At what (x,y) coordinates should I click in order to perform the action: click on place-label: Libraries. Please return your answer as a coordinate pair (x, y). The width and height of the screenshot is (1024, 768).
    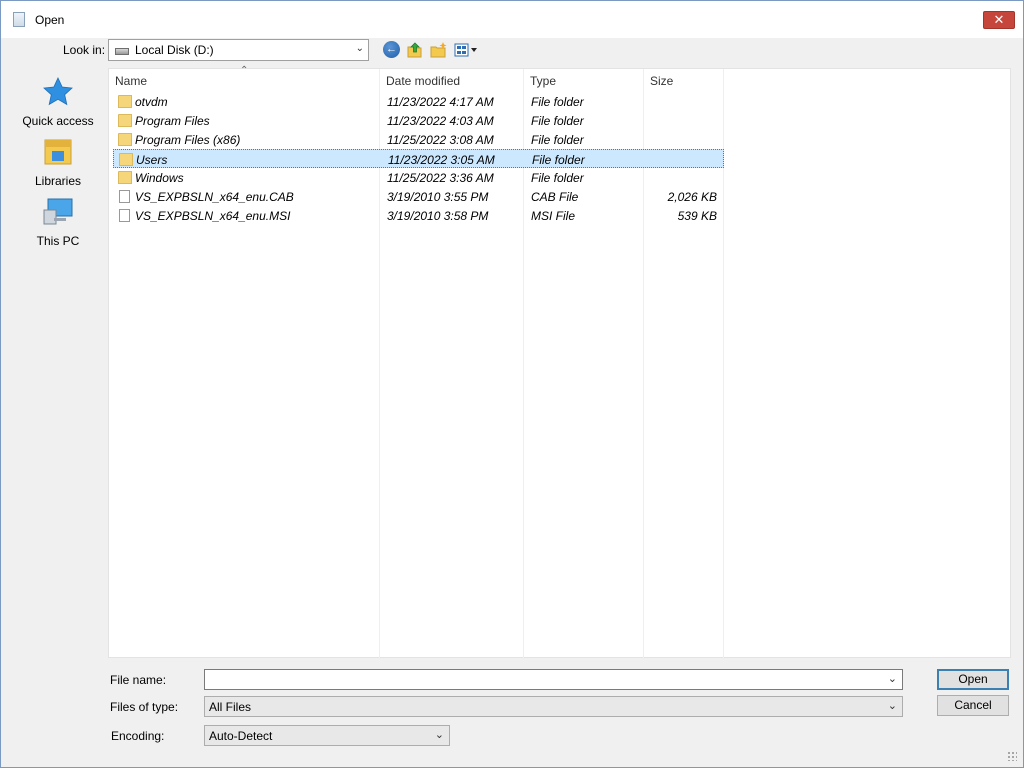
    Looking at the image, I should click on (58, 181).